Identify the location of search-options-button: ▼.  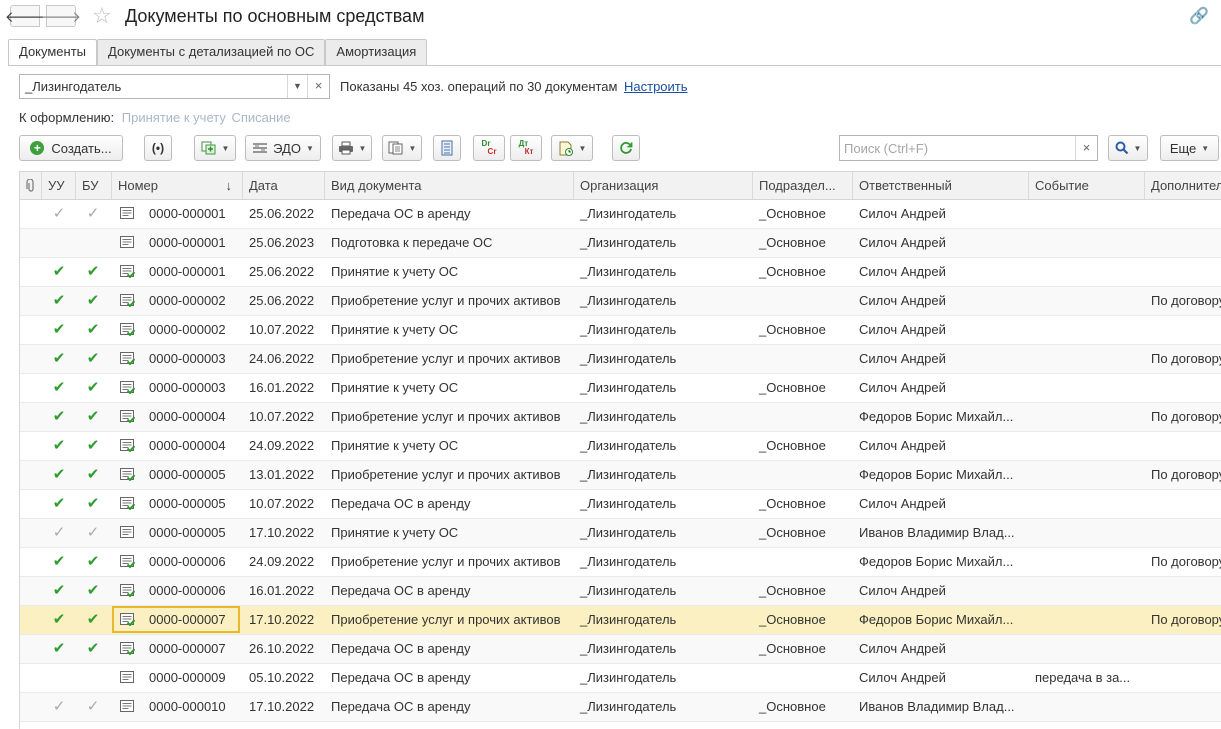
(1128, 148).